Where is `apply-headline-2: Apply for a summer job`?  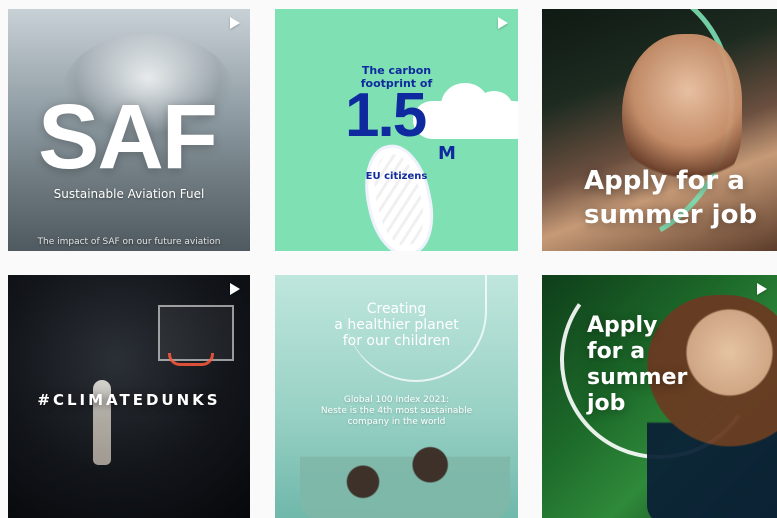 apply-headline-2: Apply for a summer job is located at coordinates (637, 364).